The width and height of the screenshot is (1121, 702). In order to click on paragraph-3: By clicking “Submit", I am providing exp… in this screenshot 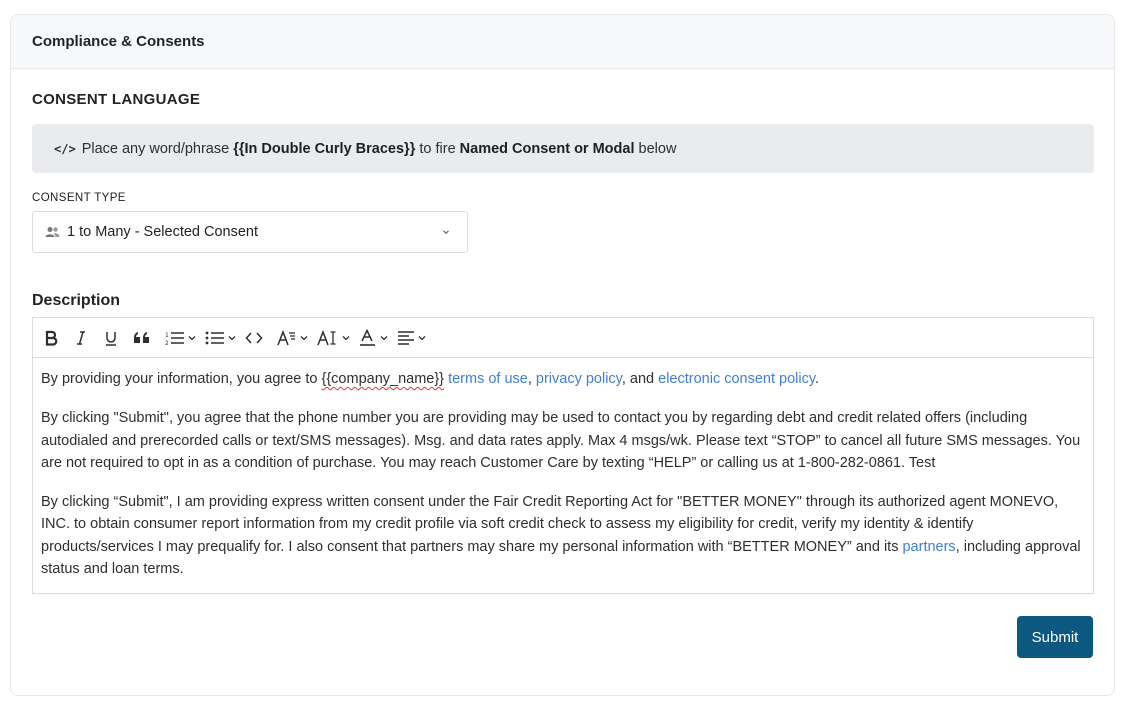, I will do `click(563, 535)`.